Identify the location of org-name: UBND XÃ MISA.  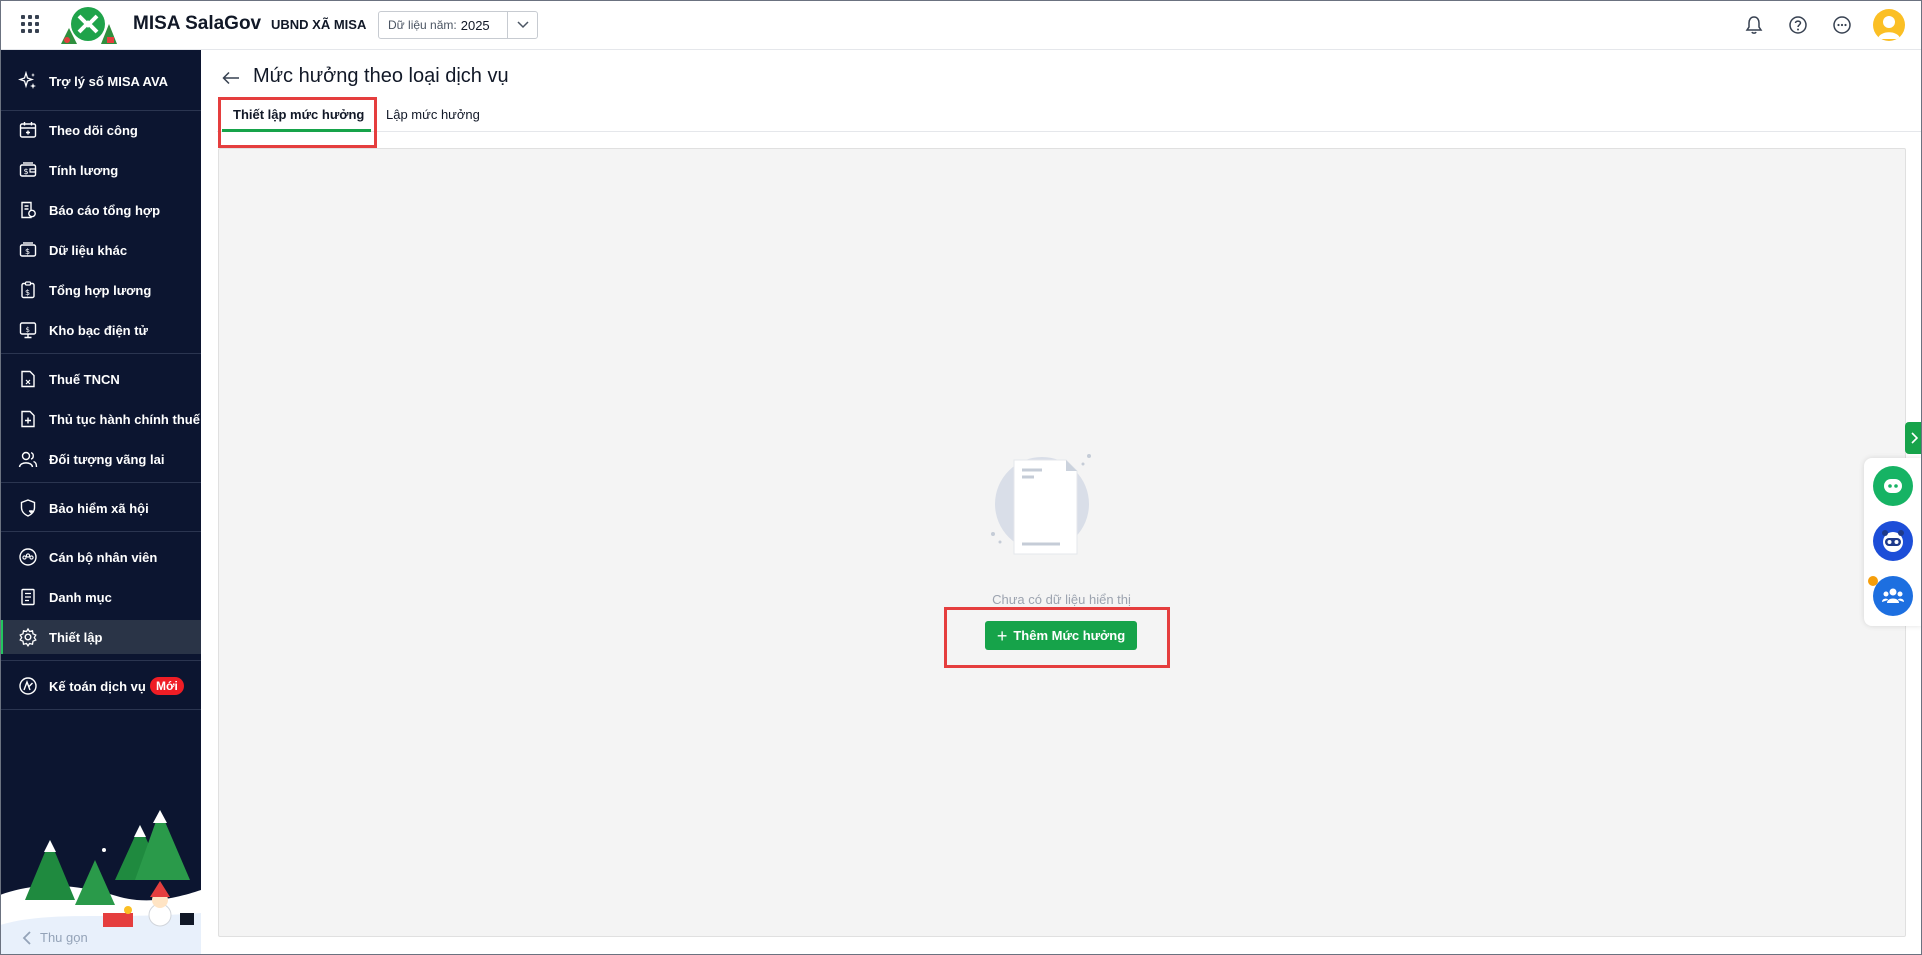
(318, 24).